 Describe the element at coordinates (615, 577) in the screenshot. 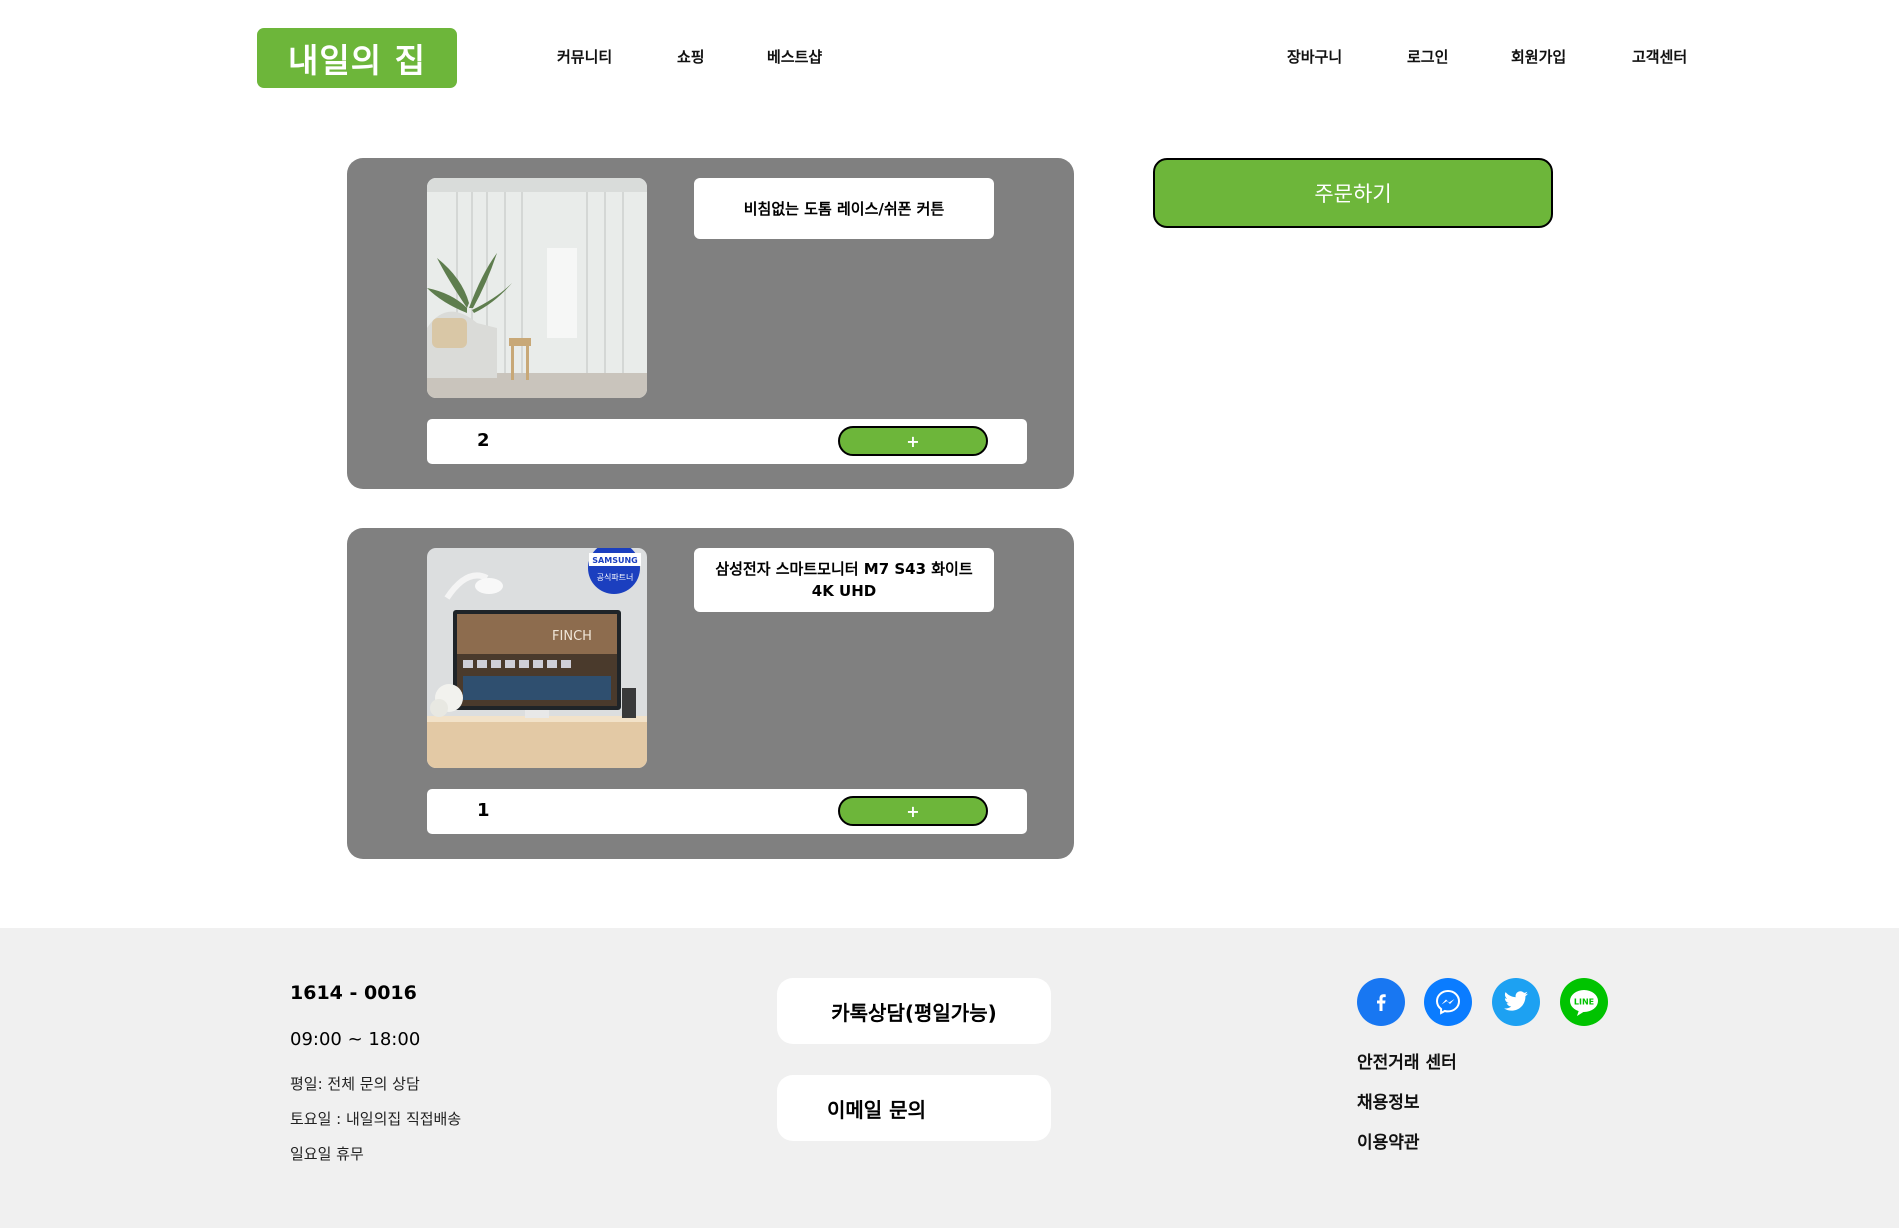

I see `svg-text: 공식파트너` at that location.